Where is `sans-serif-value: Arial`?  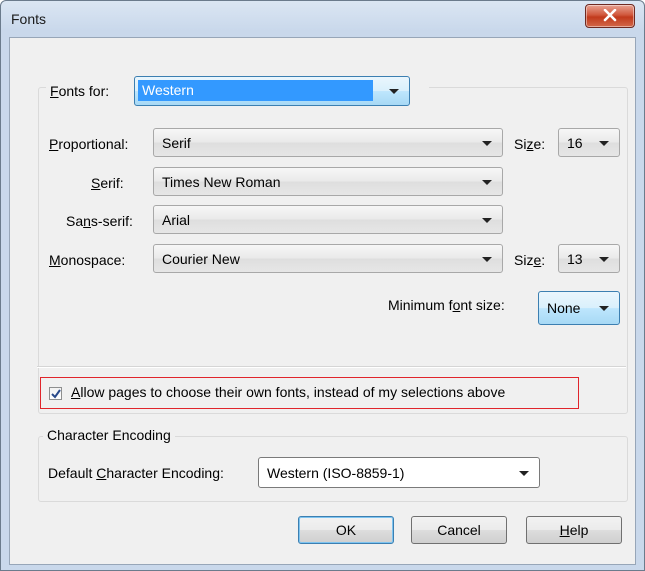
sans-serif-value: Arial is located at coordinates (176, 220).